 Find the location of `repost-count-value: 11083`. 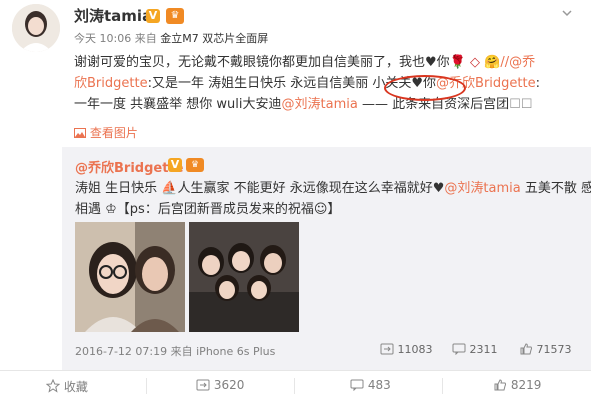

repost-count-value: 11083 is located at coordinates (415, 349).